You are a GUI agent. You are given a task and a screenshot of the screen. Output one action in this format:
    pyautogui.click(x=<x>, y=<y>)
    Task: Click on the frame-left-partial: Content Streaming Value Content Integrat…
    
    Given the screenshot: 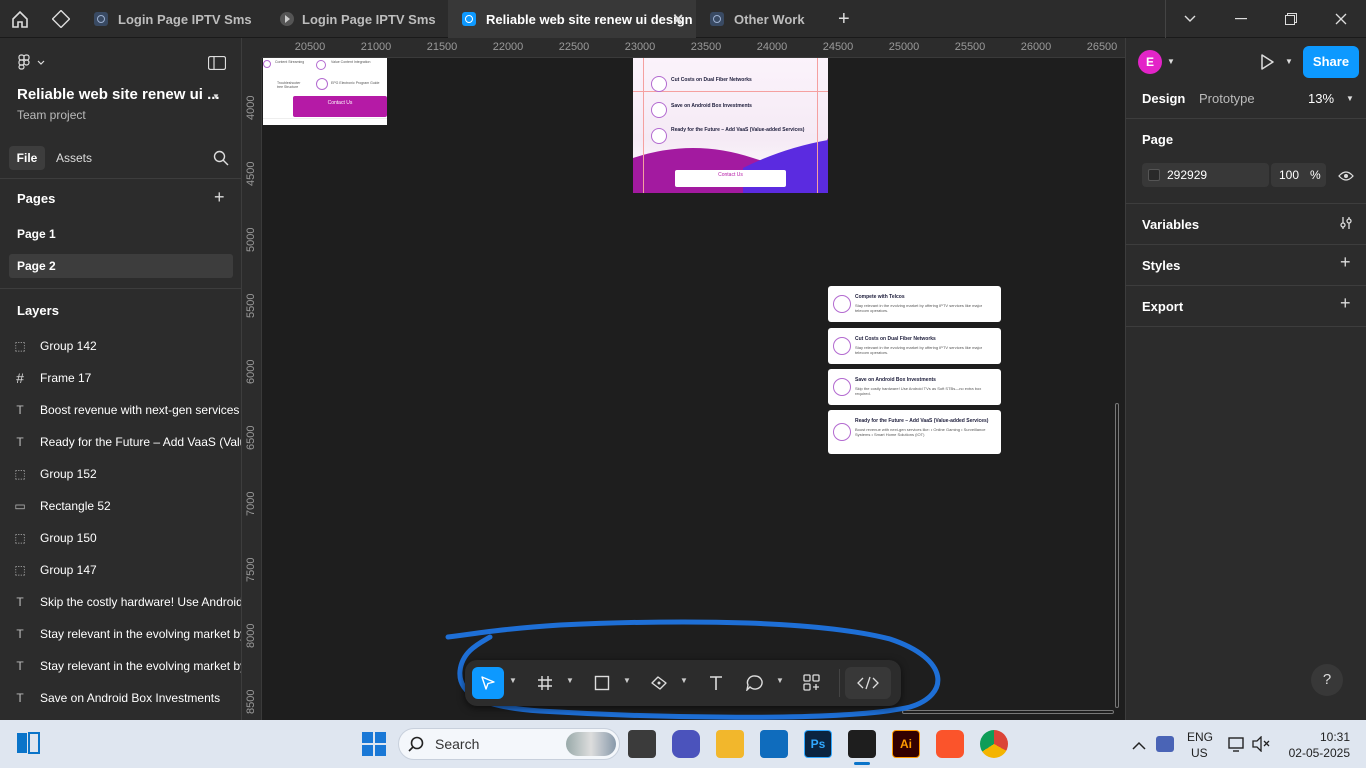 What is the action you would take?
    pyautogui.click(x=325, y=91)
    